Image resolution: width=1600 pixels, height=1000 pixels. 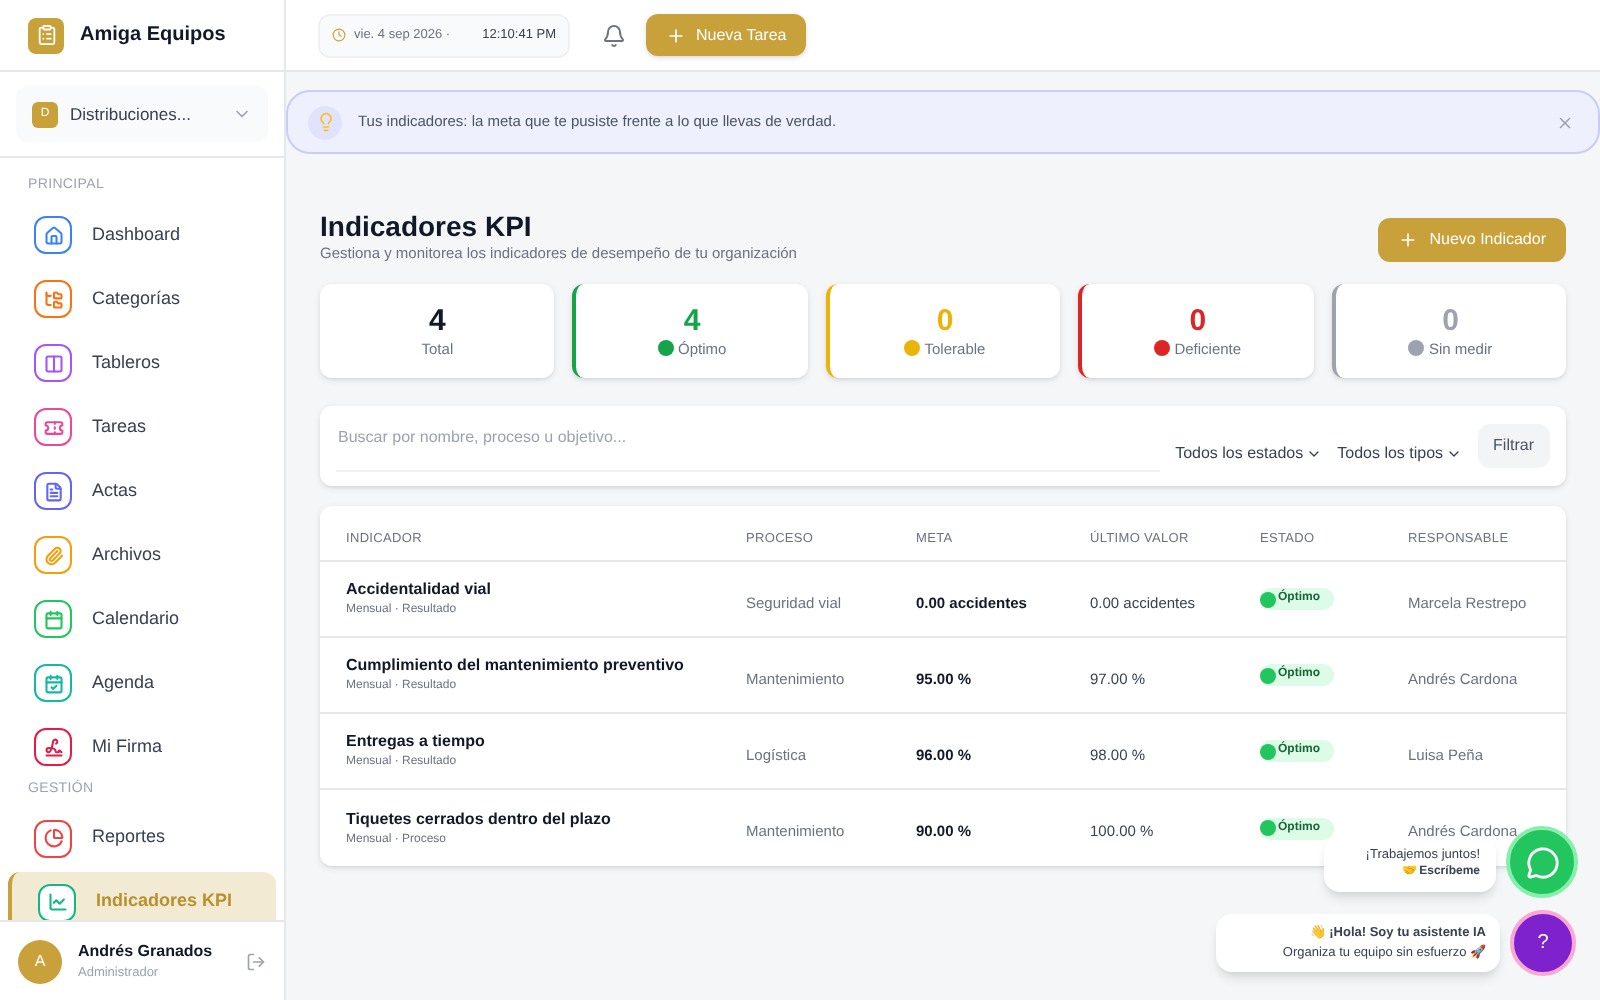 What do you see at coordinates (46, 35) in the screenshot?
I see `clipboard-logo-icon` at bounding box center [46, 35].